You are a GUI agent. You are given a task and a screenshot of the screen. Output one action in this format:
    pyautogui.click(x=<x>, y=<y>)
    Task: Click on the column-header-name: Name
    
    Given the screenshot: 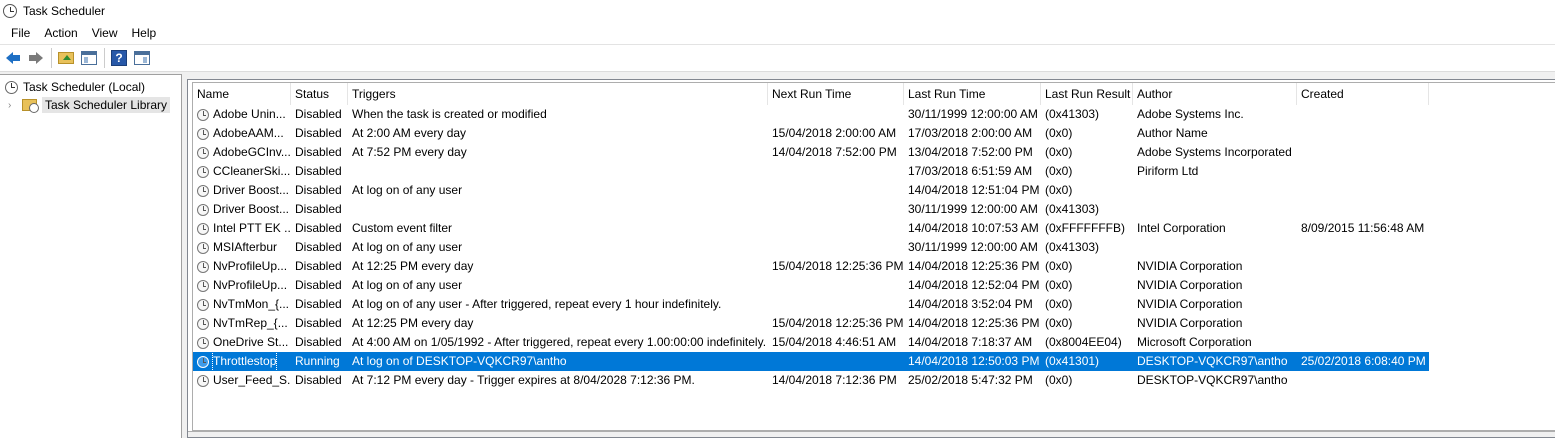 What is the action you would take?
    pyautogui.click(x=242, y=94)
    